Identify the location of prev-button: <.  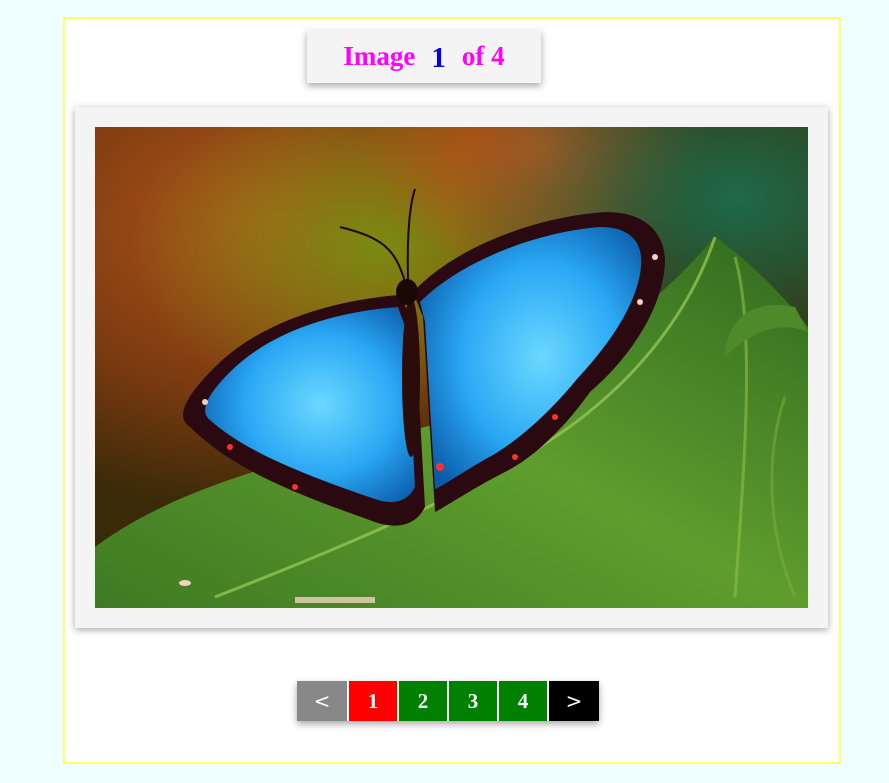
(322, 701).